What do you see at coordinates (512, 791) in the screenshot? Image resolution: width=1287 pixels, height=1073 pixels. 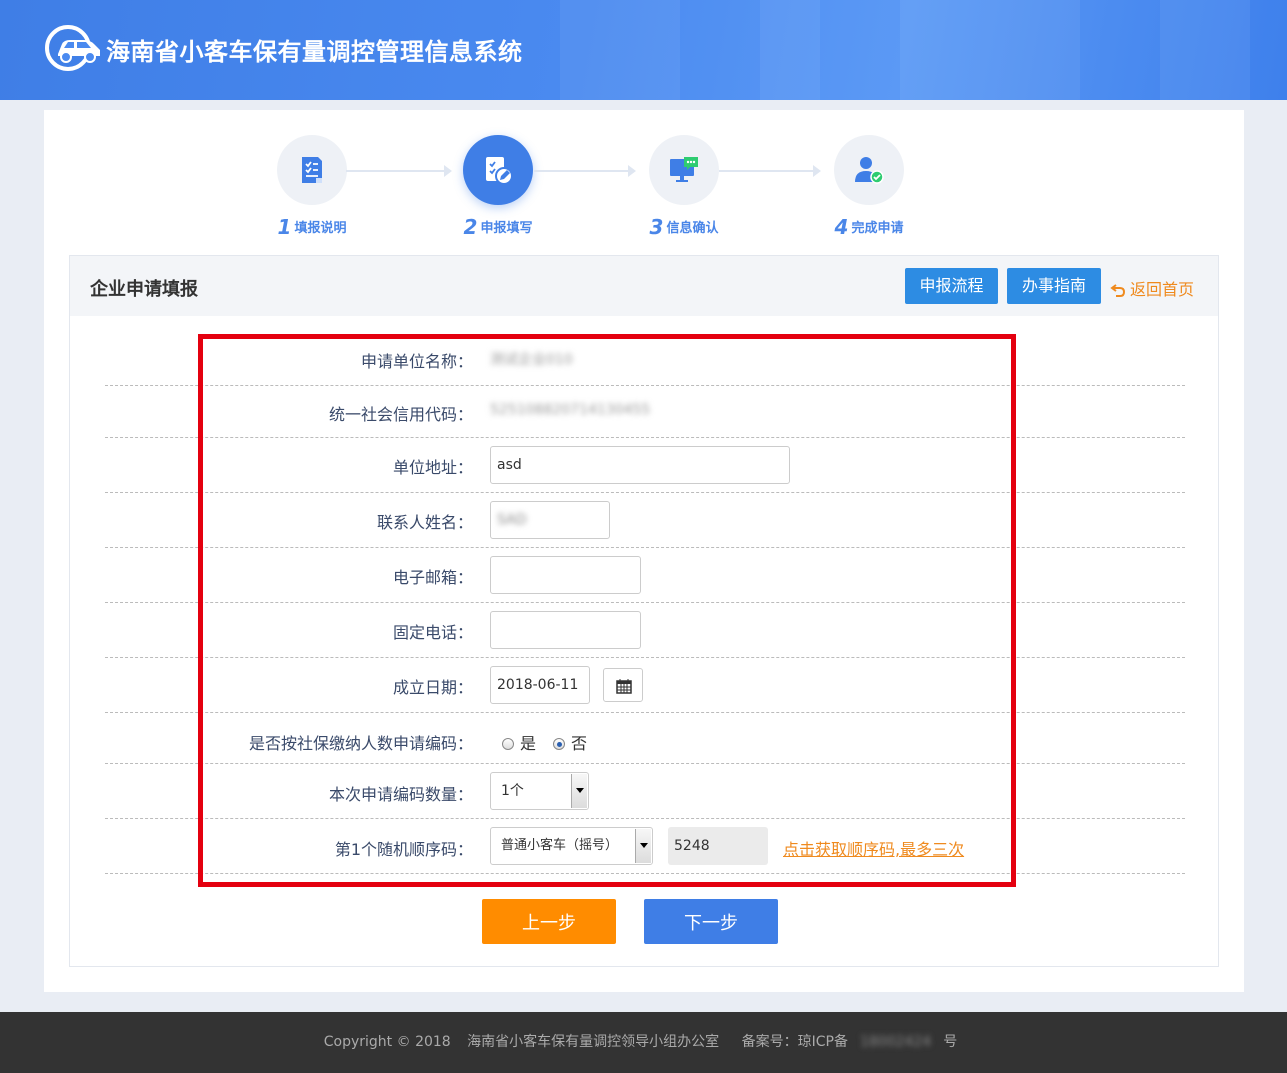 I see `quantity-value: 1个` at bounding box center [512, 791].